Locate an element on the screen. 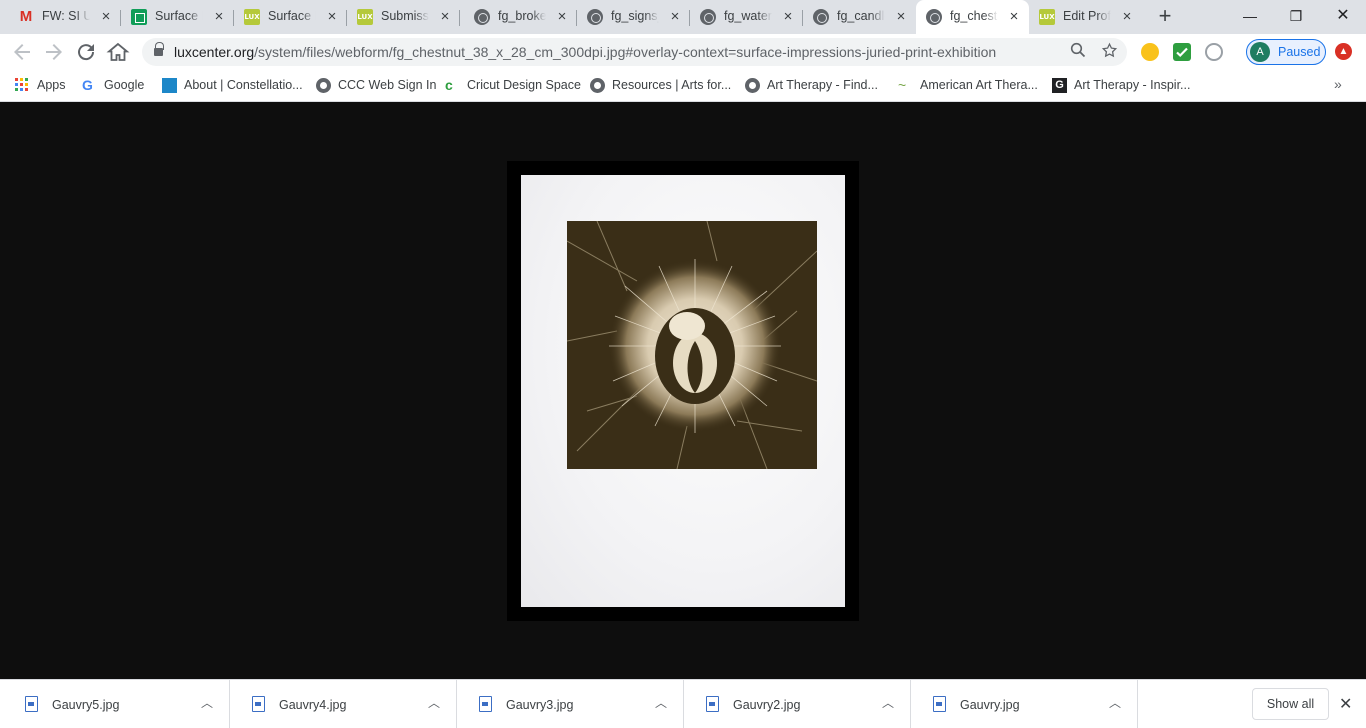  bookmark-ccc-web-sign-in: CCC Web Sign In is located at coordinates (376, 86).